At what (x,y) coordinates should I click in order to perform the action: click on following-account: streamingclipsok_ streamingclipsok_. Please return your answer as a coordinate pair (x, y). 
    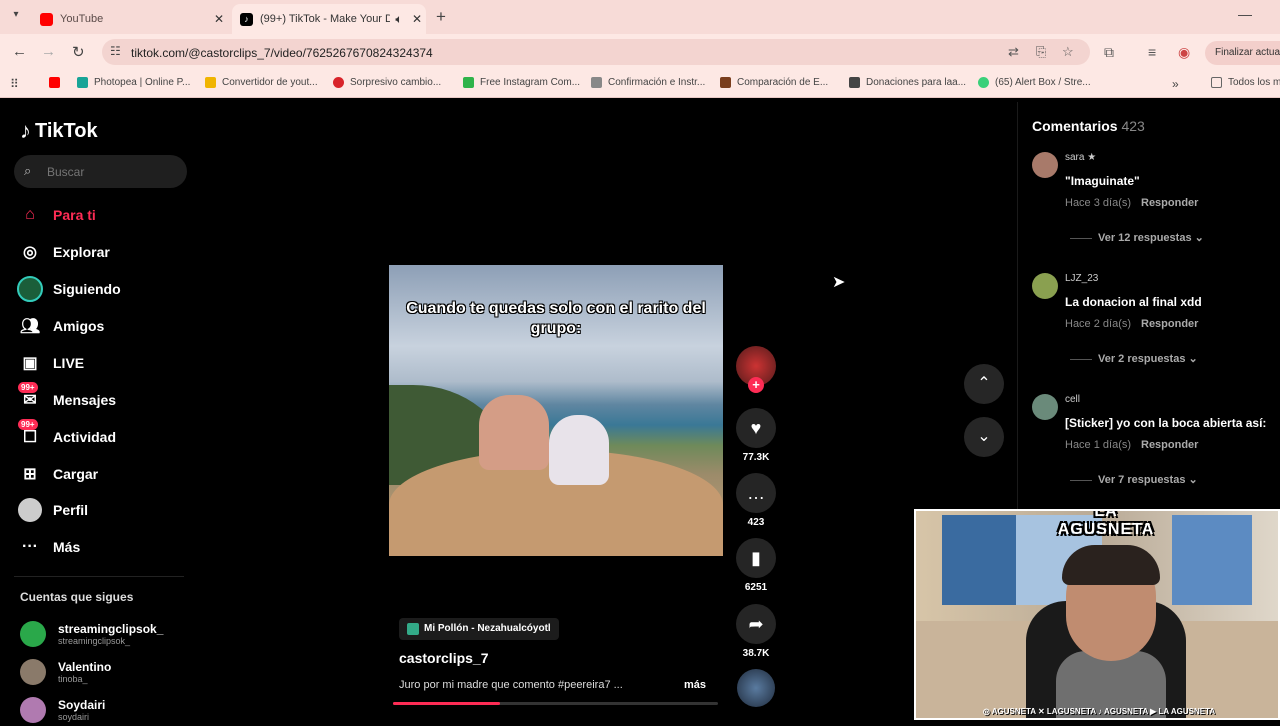
    Looking at the image, I should click on (91, 634).